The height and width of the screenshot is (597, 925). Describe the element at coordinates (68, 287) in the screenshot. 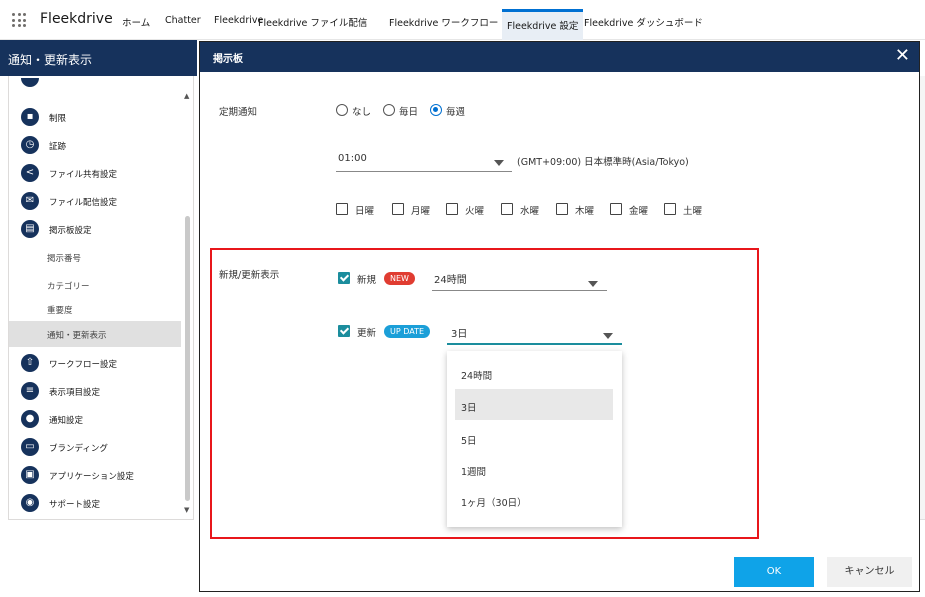

I see `sidebar-subitem-label: カテゴリー` at that location.